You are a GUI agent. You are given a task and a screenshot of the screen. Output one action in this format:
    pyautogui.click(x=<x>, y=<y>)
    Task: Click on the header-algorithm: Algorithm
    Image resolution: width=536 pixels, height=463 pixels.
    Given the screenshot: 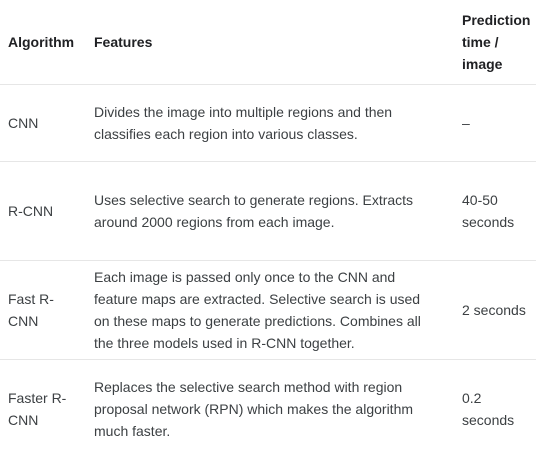 What is the action you would take?
    pyautogui.click(x=41, y=41)
    